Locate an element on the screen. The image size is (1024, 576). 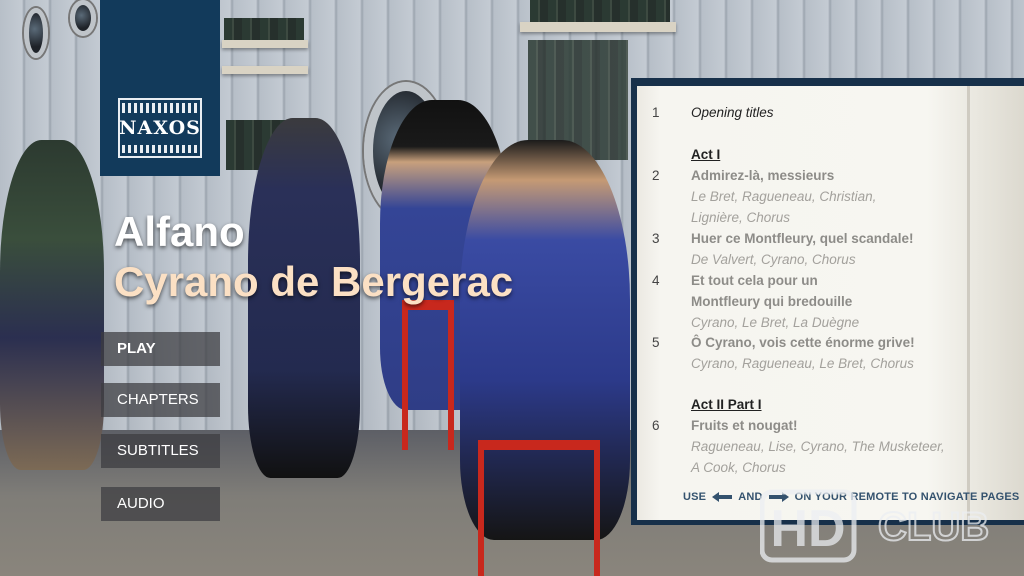
composer-title: Alfano is located at coordinates (179, 231).